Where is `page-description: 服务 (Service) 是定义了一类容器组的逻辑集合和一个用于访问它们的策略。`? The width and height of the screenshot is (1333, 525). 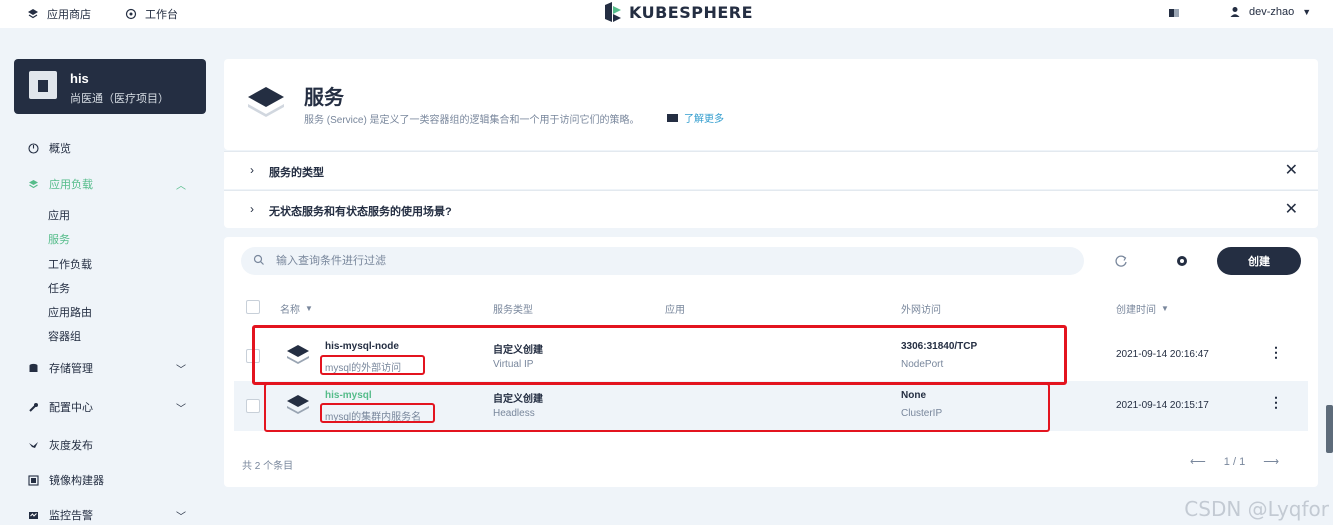
page-description: 服务 (Service) 是定义了一类容器组的逻辑集合和一个用于访问它们的策略。 is located at coordinates (472, 120).